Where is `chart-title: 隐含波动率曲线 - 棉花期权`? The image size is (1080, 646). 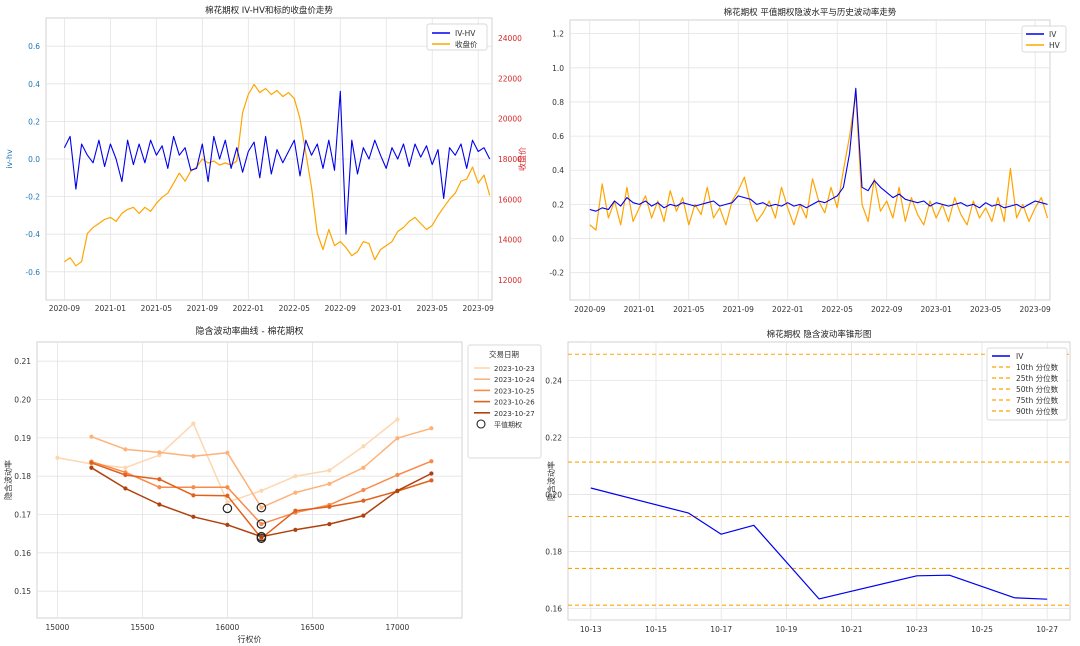
chart-title: 隐含波动率曲线 - 棉花期权 is located at coordinates (250, 331).